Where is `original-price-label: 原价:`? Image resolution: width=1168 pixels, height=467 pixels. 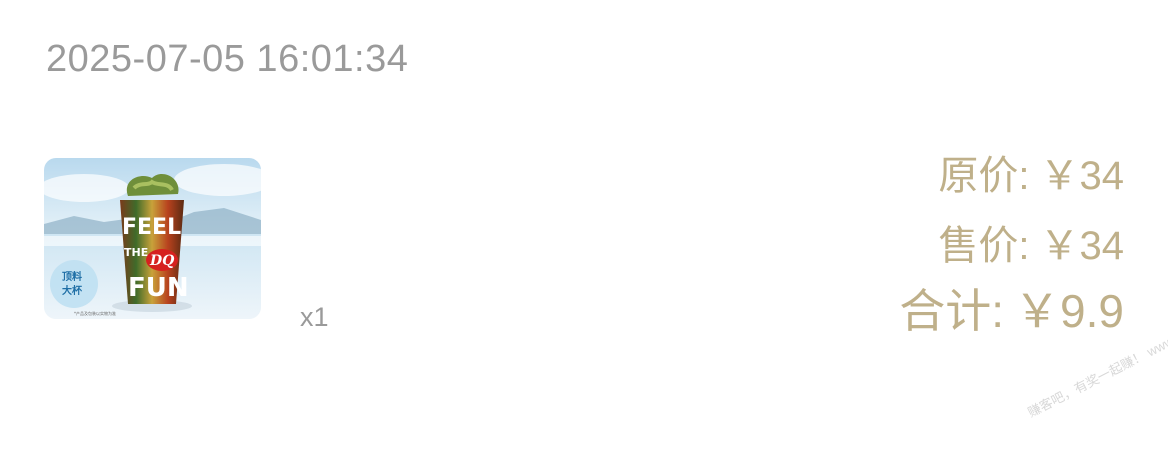 original-price-label: 原价: is located at coordinates (984, 176).